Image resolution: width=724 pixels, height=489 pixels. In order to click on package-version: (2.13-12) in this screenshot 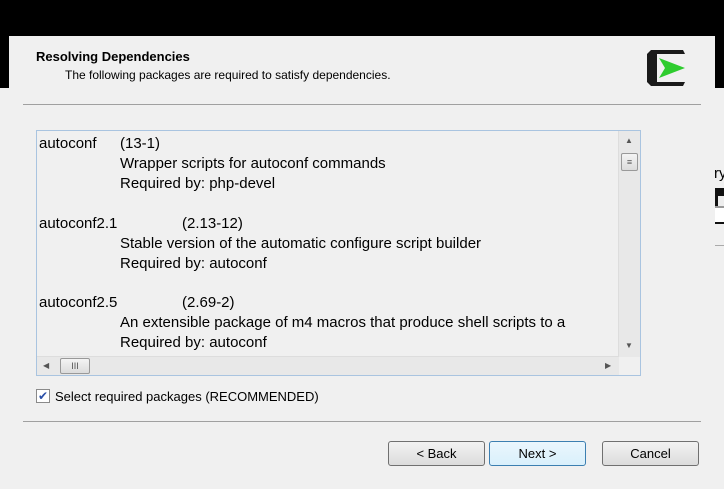, I will do `click(212, 223)`.